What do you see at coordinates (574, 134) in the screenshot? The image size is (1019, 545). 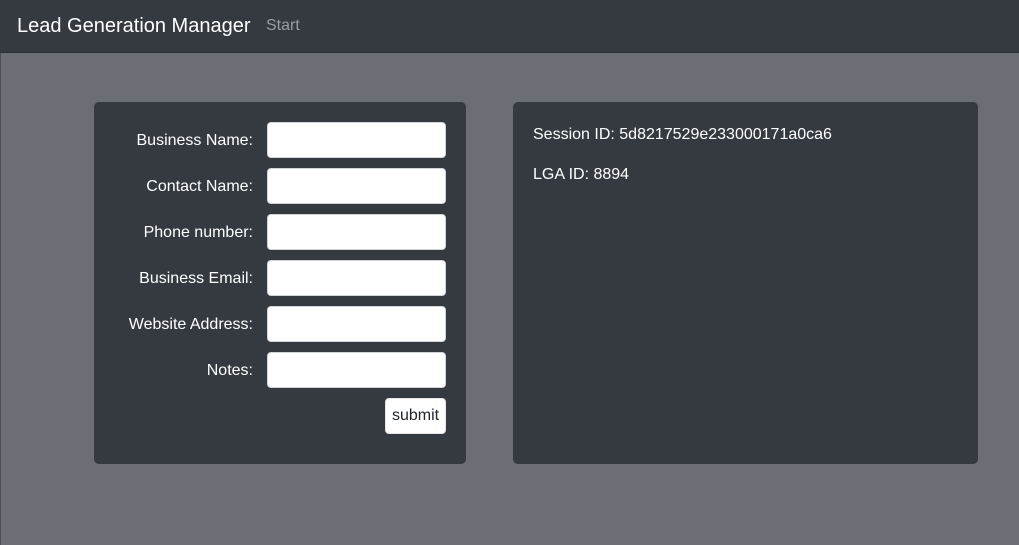 I see `session-id-label: Session ID:` at bounding box center [574, 134].